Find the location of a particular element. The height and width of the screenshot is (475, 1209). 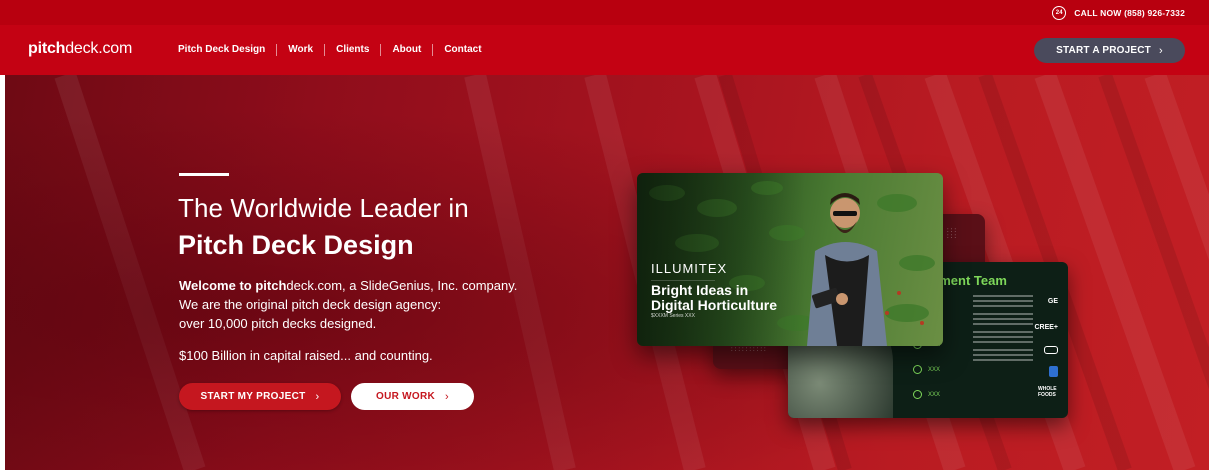

welcome-rest: deck.com, a SlideGenius, Inc. company. is located at coordinates (402, 285).